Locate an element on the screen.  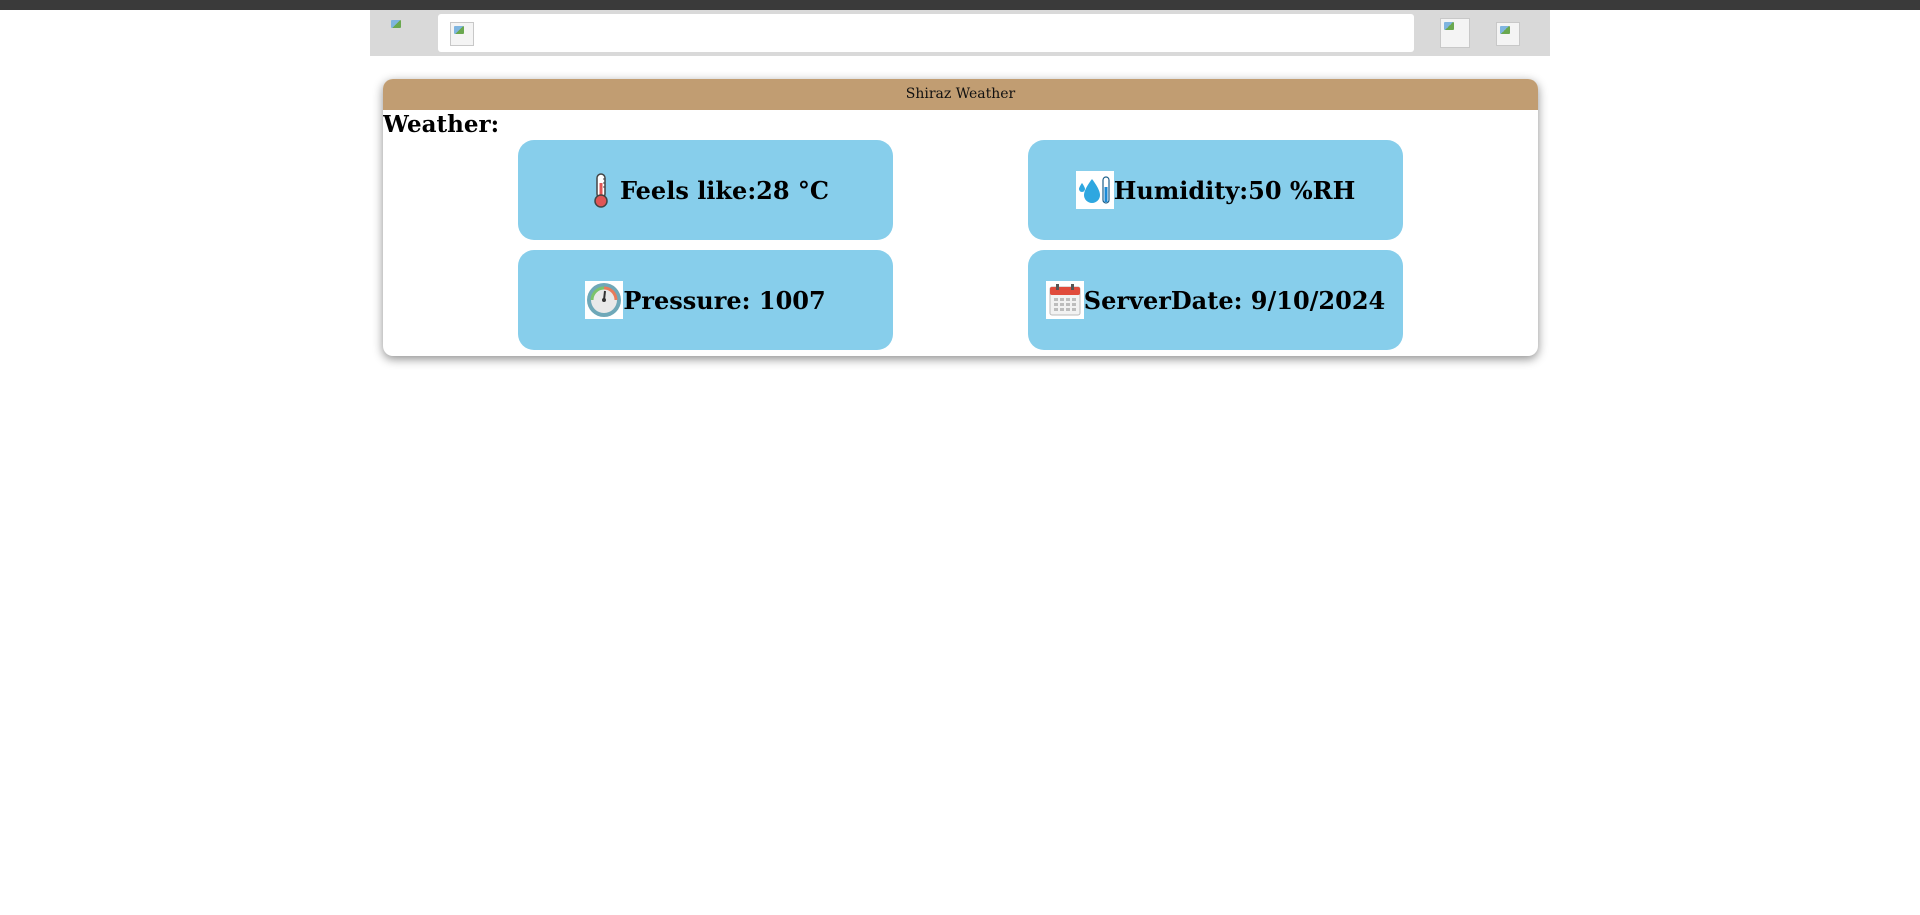
search-icon is located at coordinates (462, 34).